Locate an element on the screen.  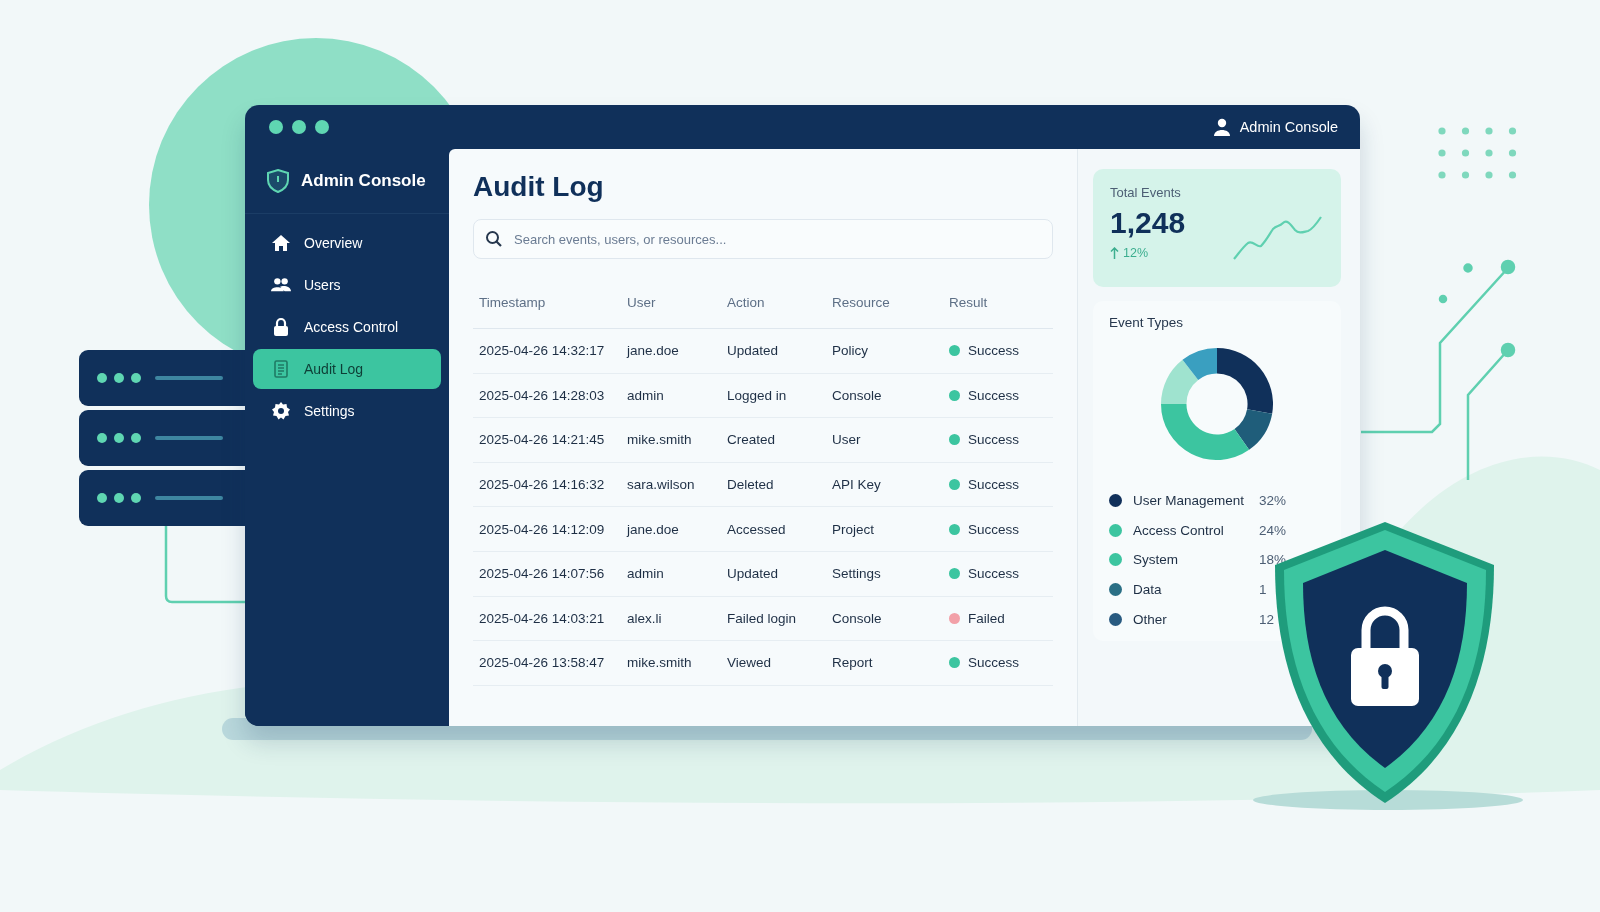
legend-label: Other is located at coordinates (1150, 619).